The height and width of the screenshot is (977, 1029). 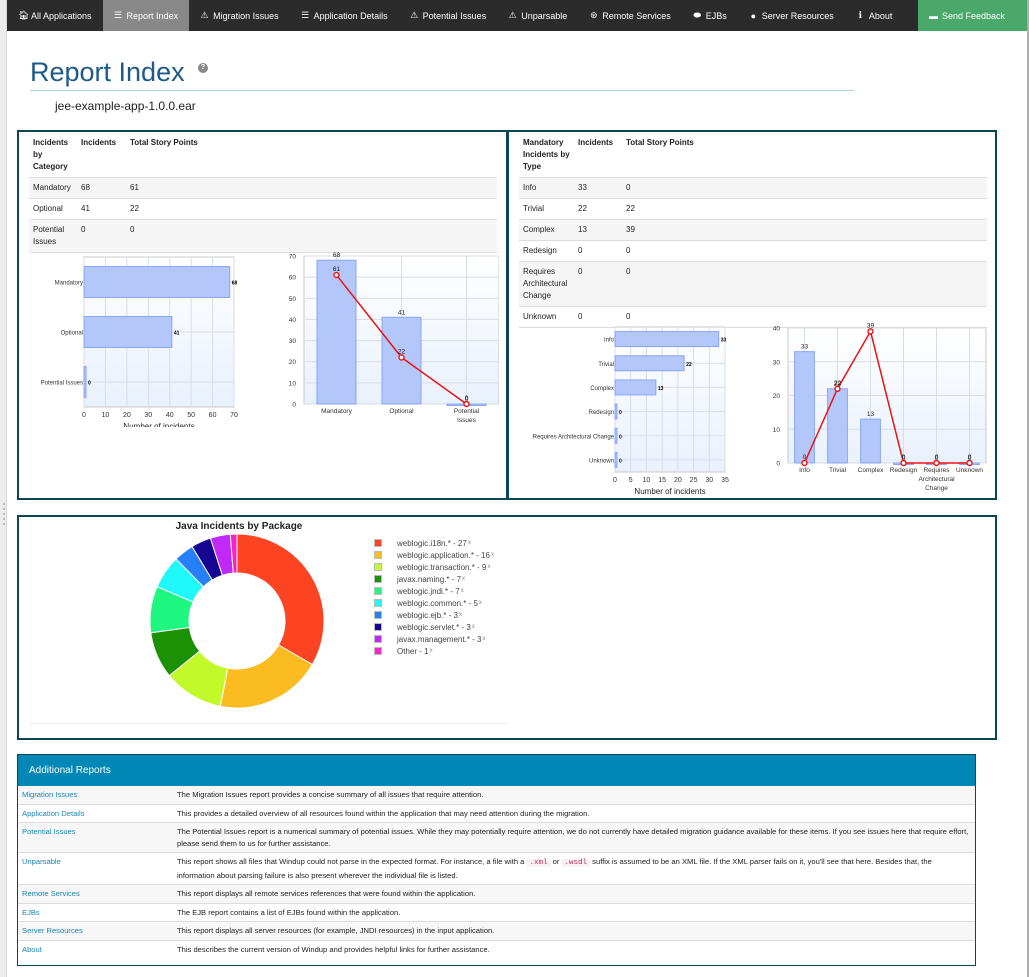 I want to click on bar-value-label: 33, so click(x=805, y=347).